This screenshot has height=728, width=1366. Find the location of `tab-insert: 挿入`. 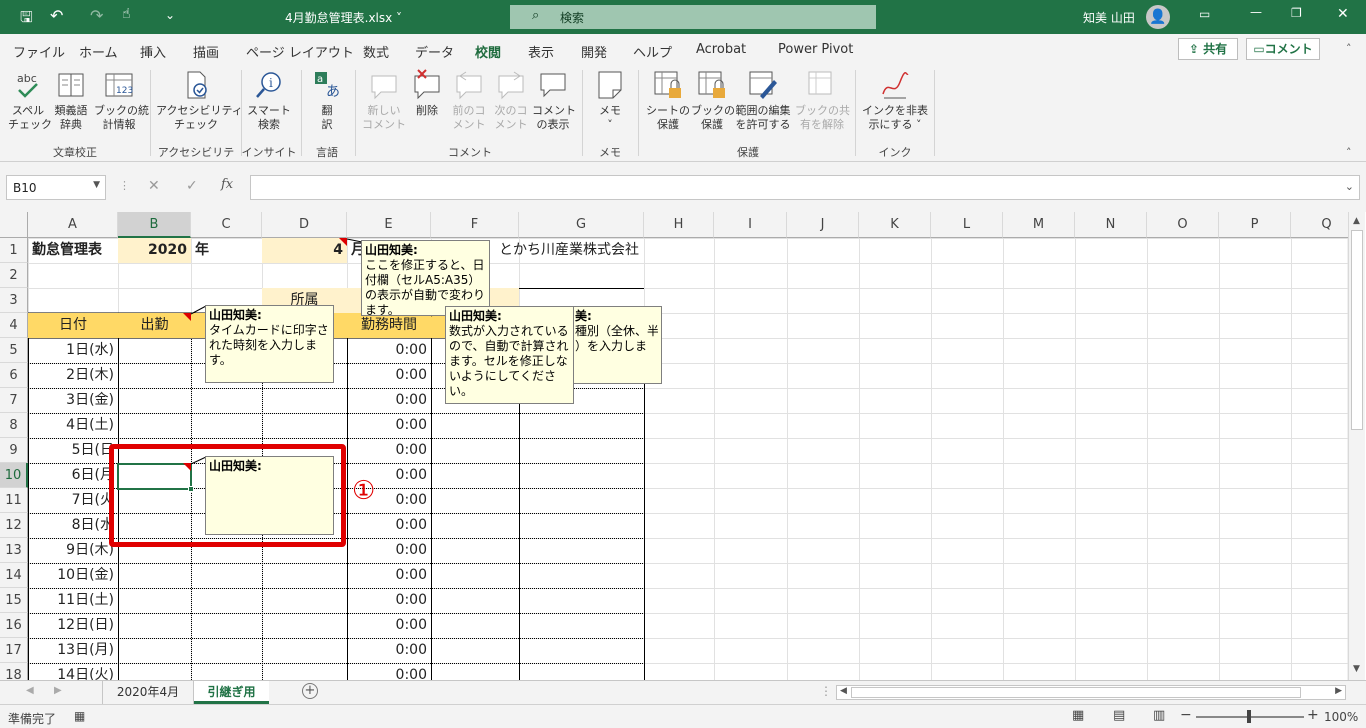

tab-insert: 挿入 is located at coordinates (153, 51).